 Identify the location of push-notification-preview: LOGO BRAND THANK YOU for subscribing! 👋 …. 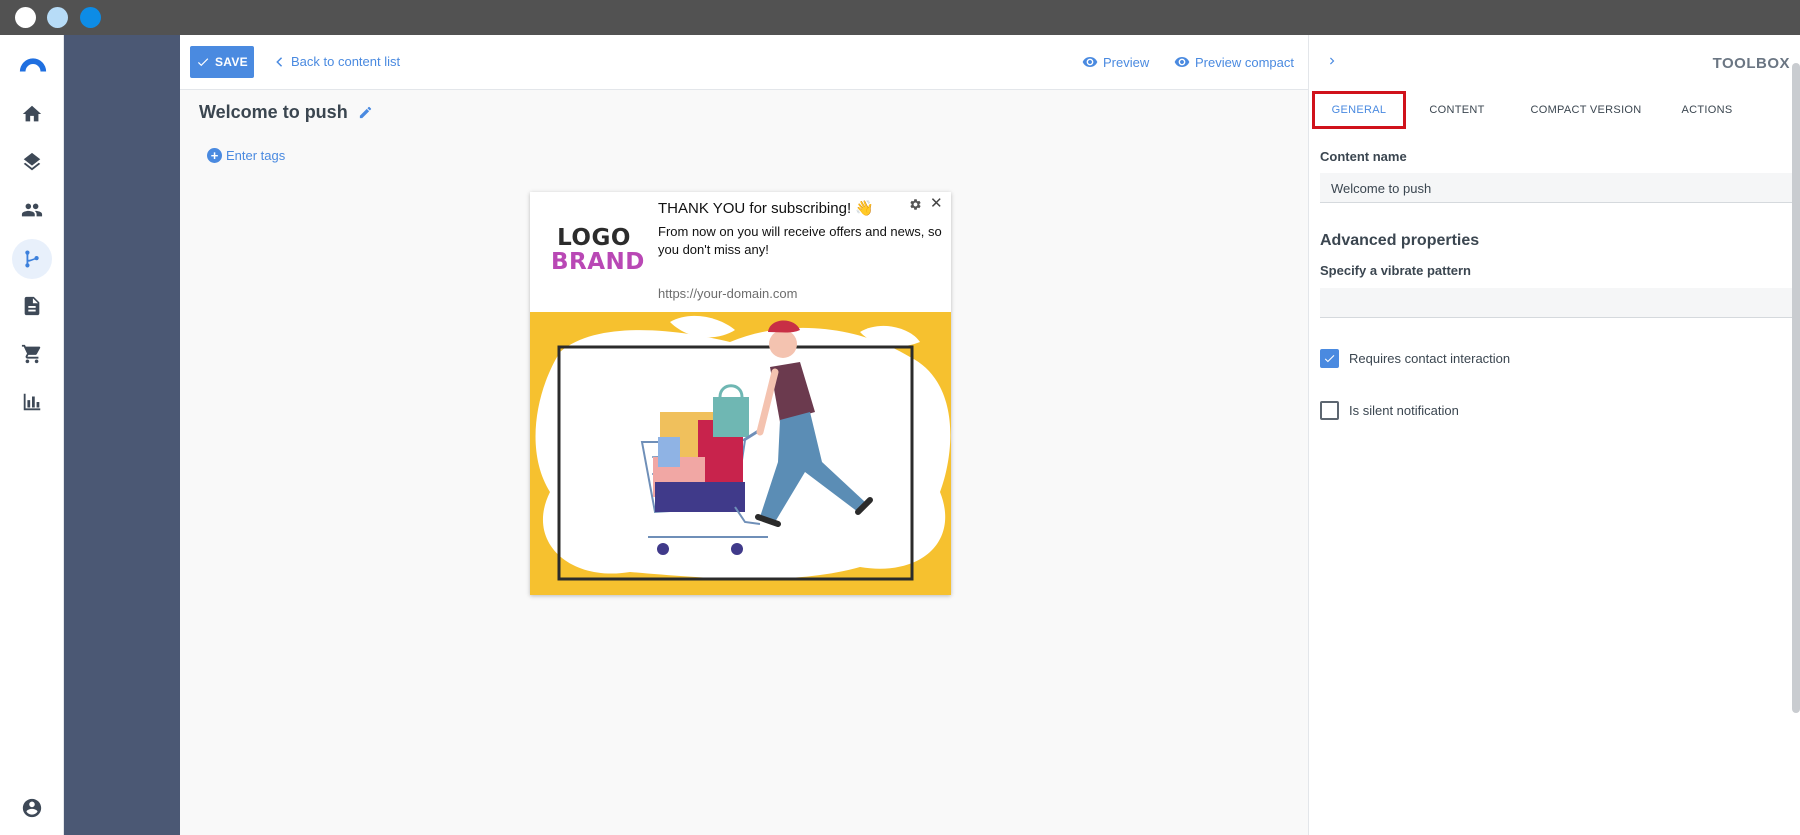
(740, 393).